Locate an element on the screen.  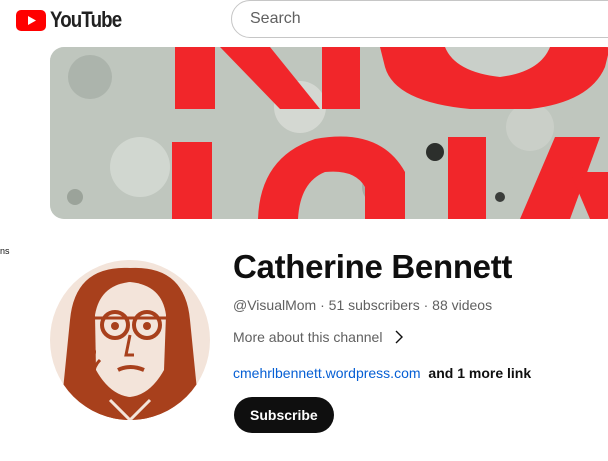
about-channel-link: More about this channel is located at coordinates (319, 337).